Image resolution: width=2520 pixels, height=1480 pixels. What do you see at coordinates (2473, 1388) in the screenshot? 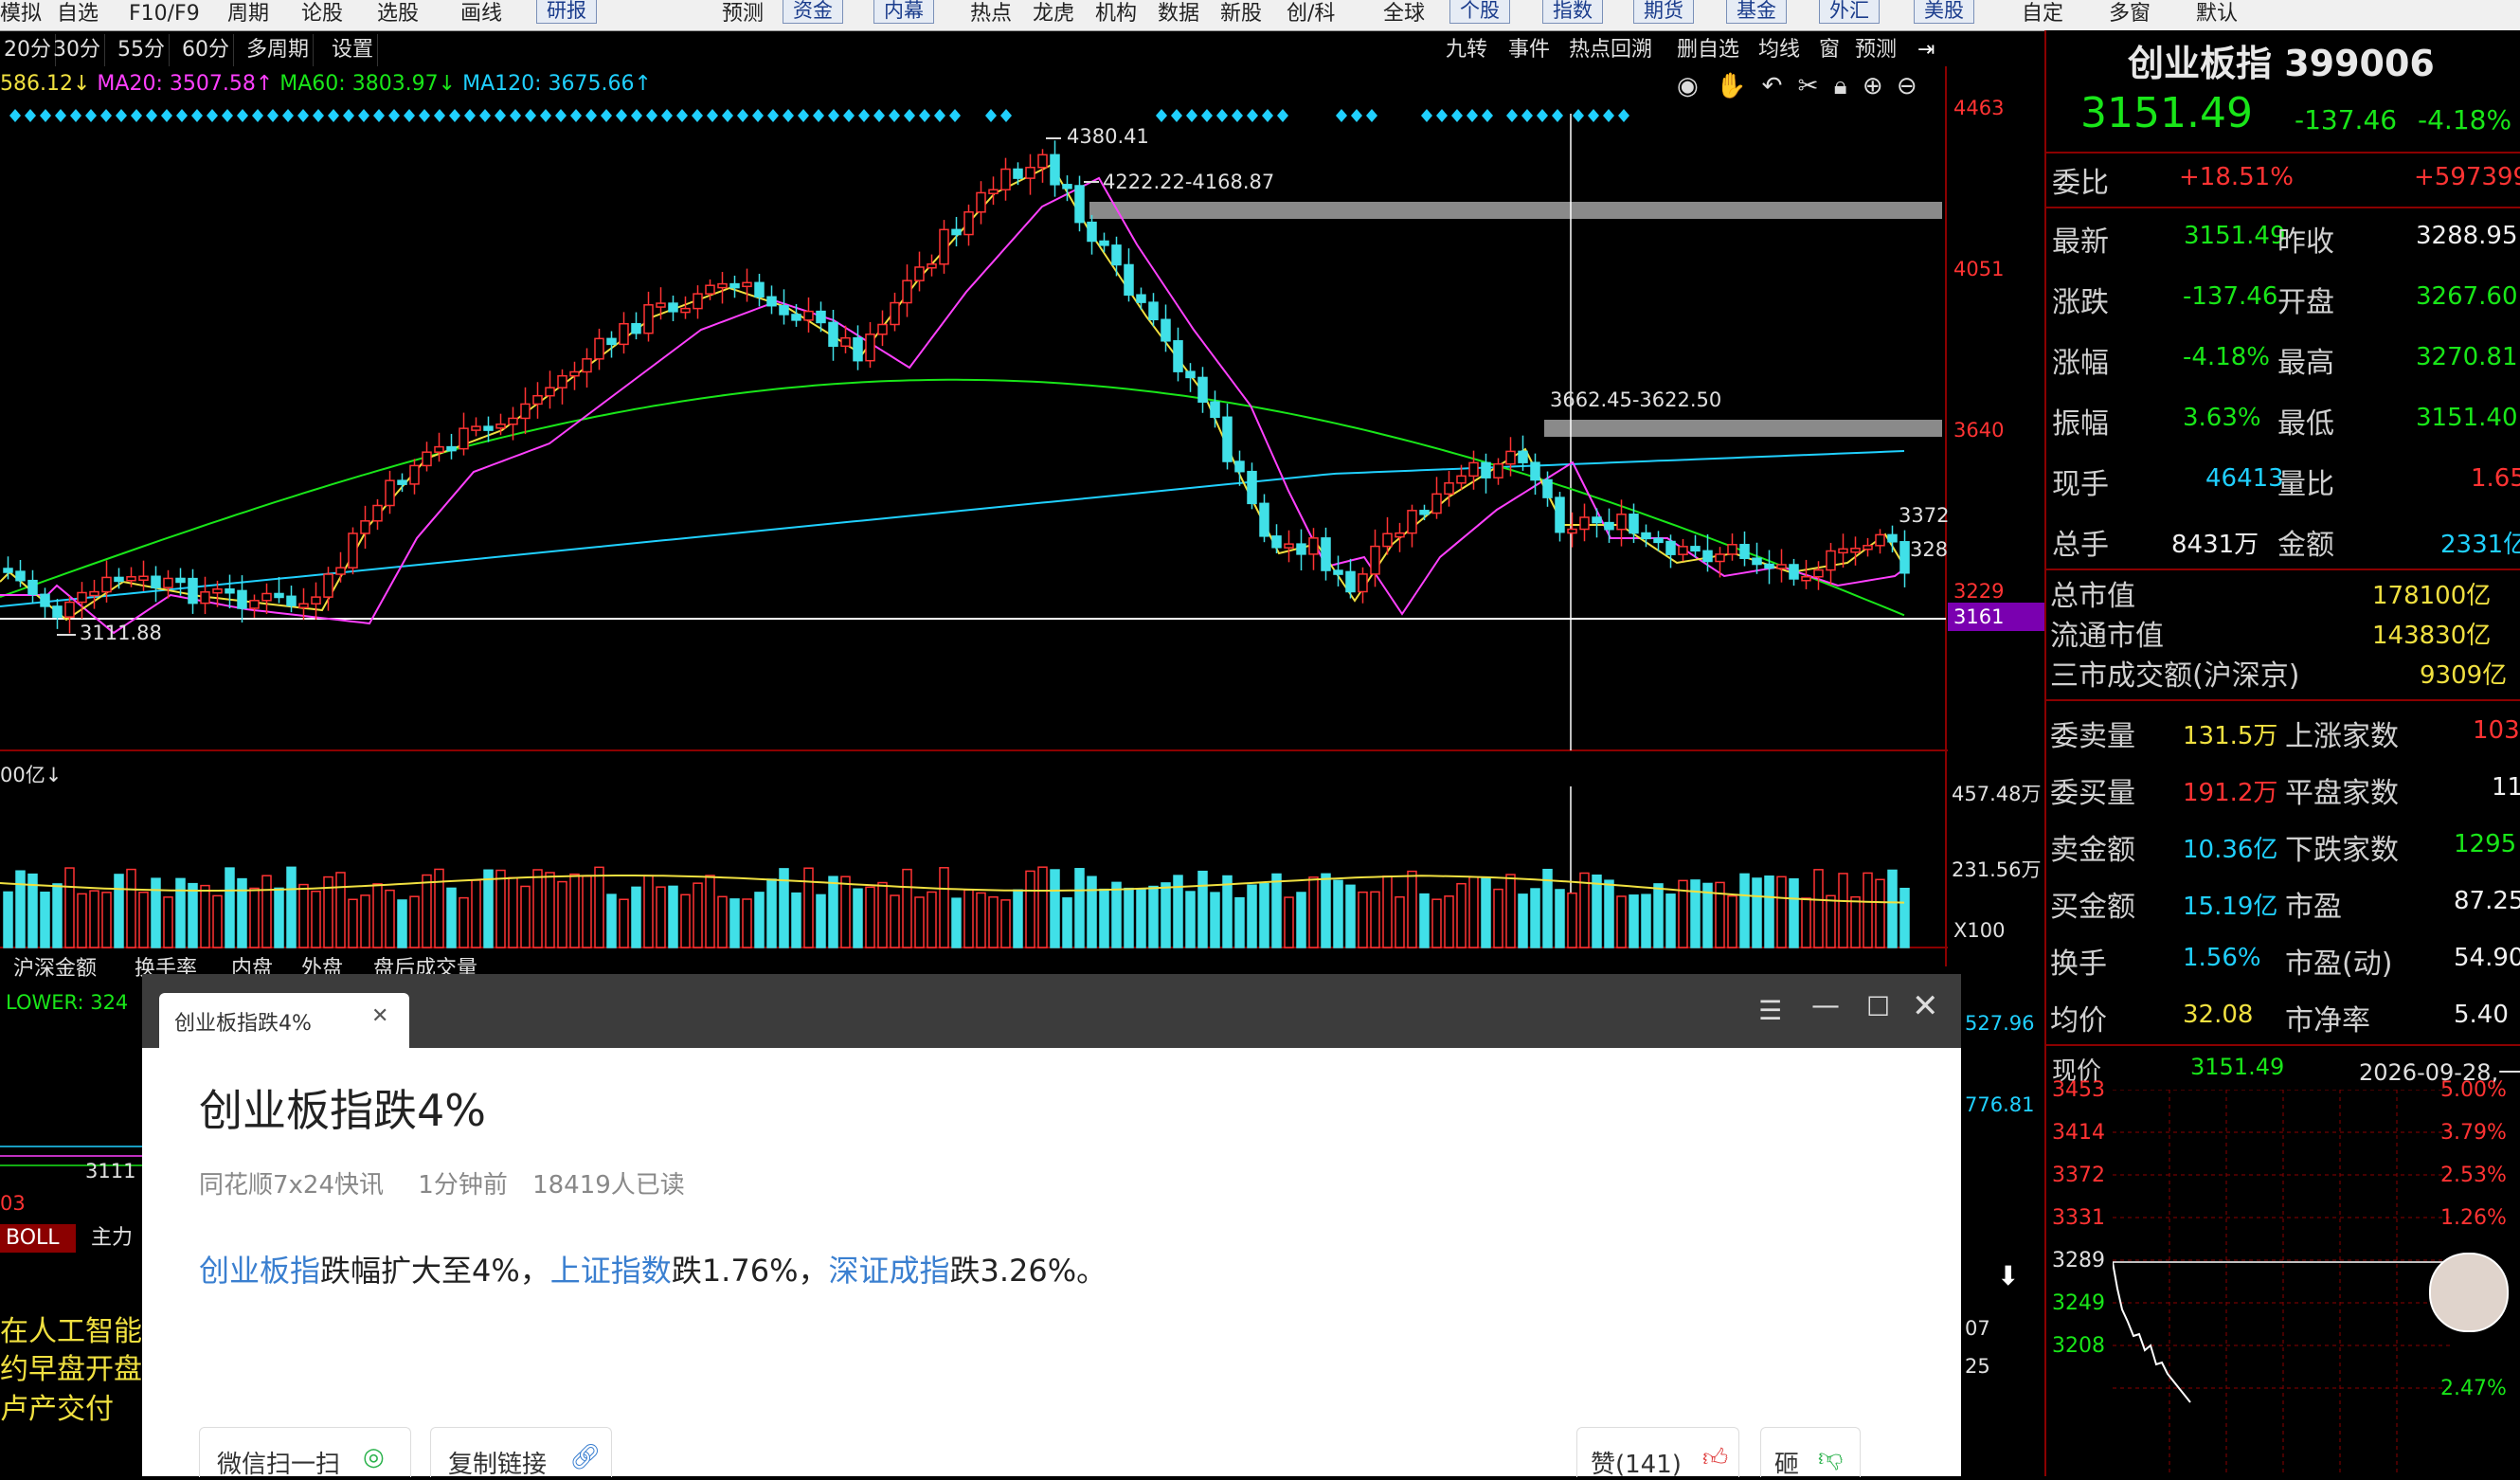
I see `intraday-axis-right: 2.47%` at bounding box center [2473, 1388].